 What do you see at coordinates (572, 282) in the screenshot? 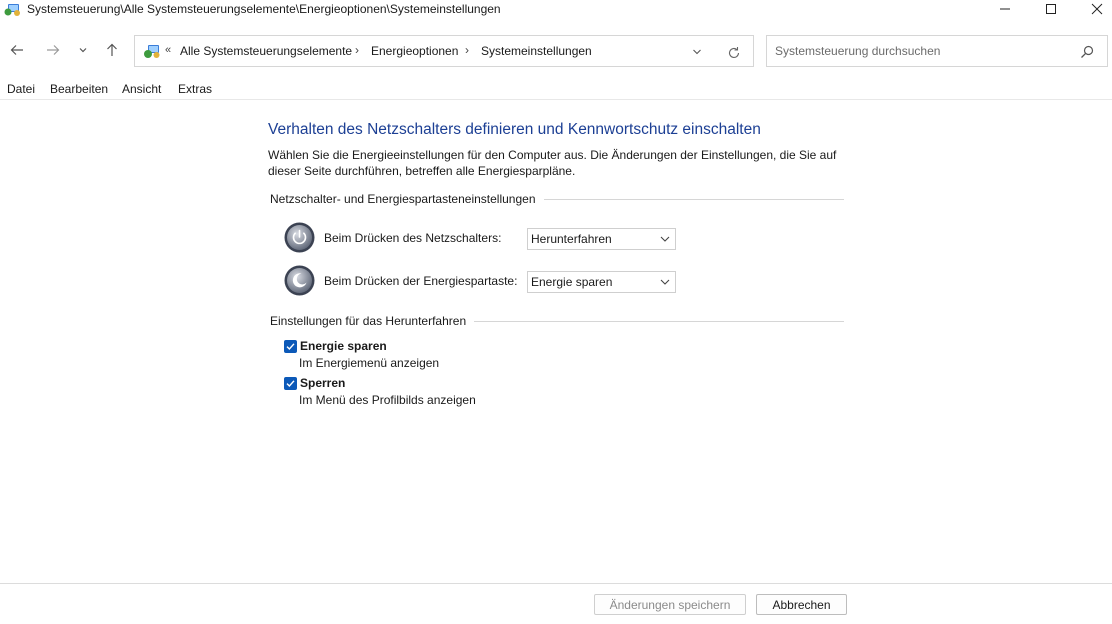
I see `select-value: Energie sparen` at bounding box center [572, 282].